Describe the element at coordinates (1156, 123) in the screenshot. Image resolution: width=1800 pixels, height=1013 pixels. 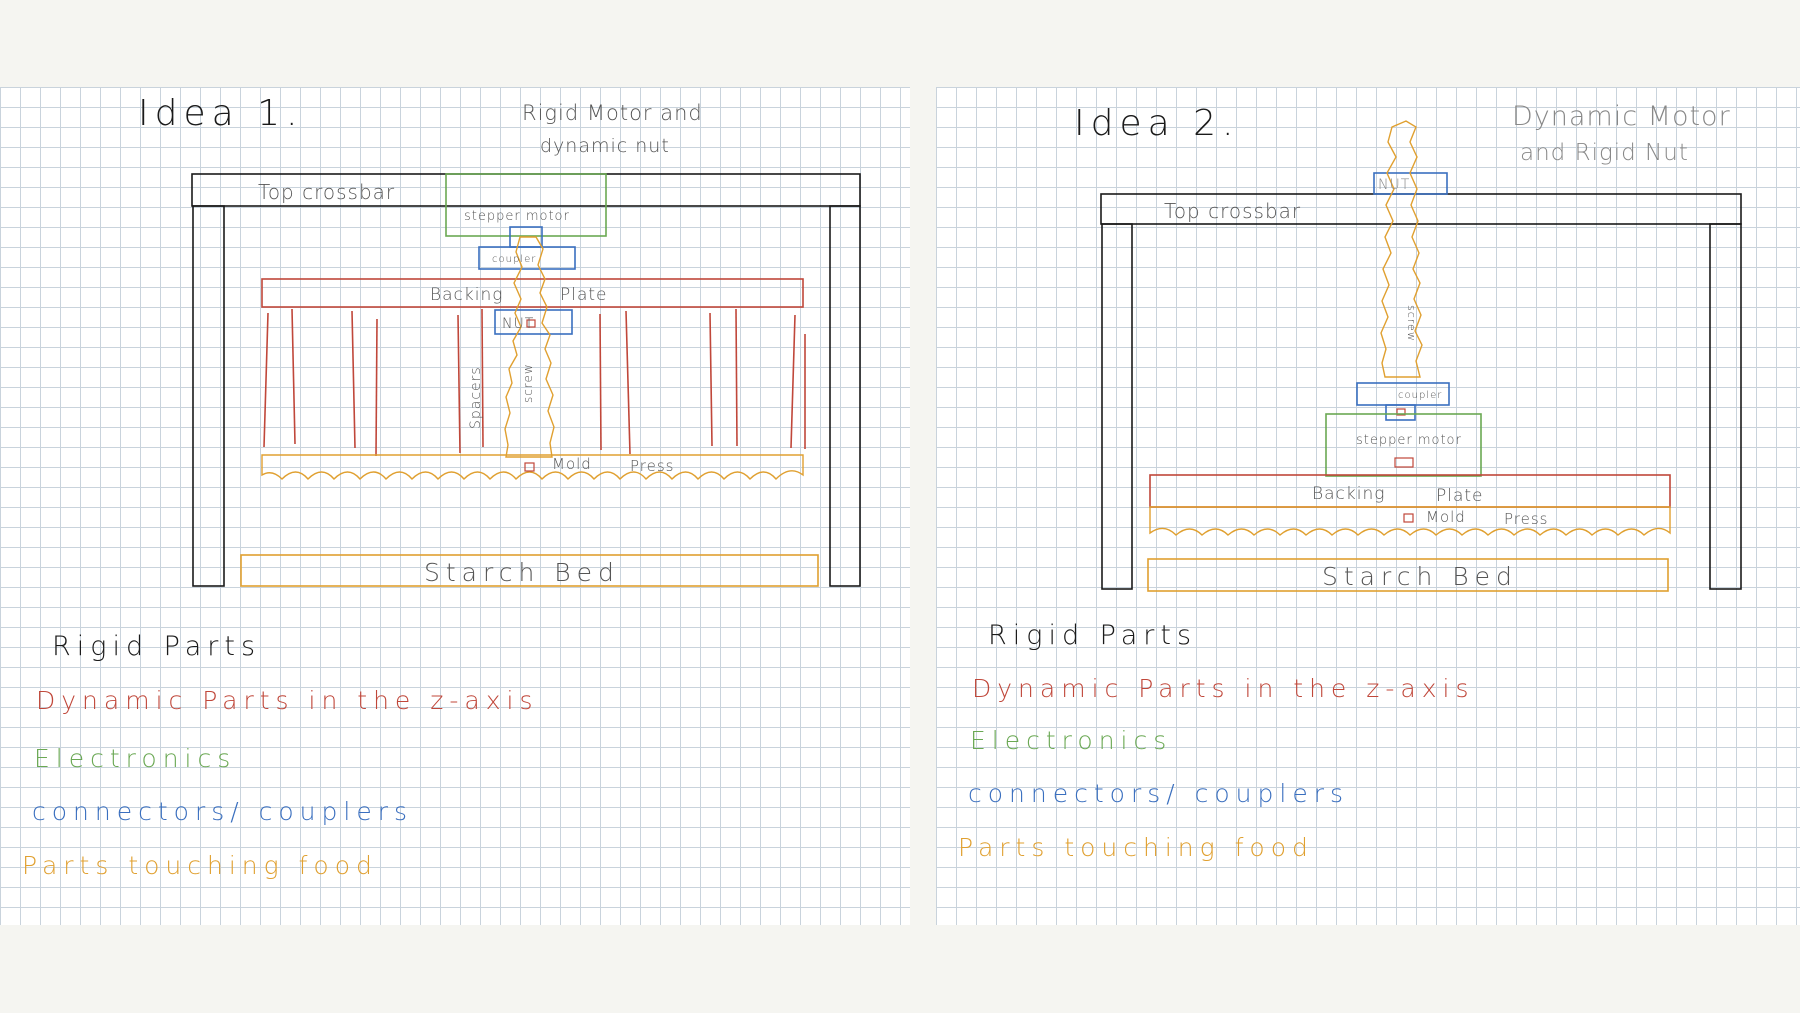
I see `idea-2-title: Idea 2.` at that location.